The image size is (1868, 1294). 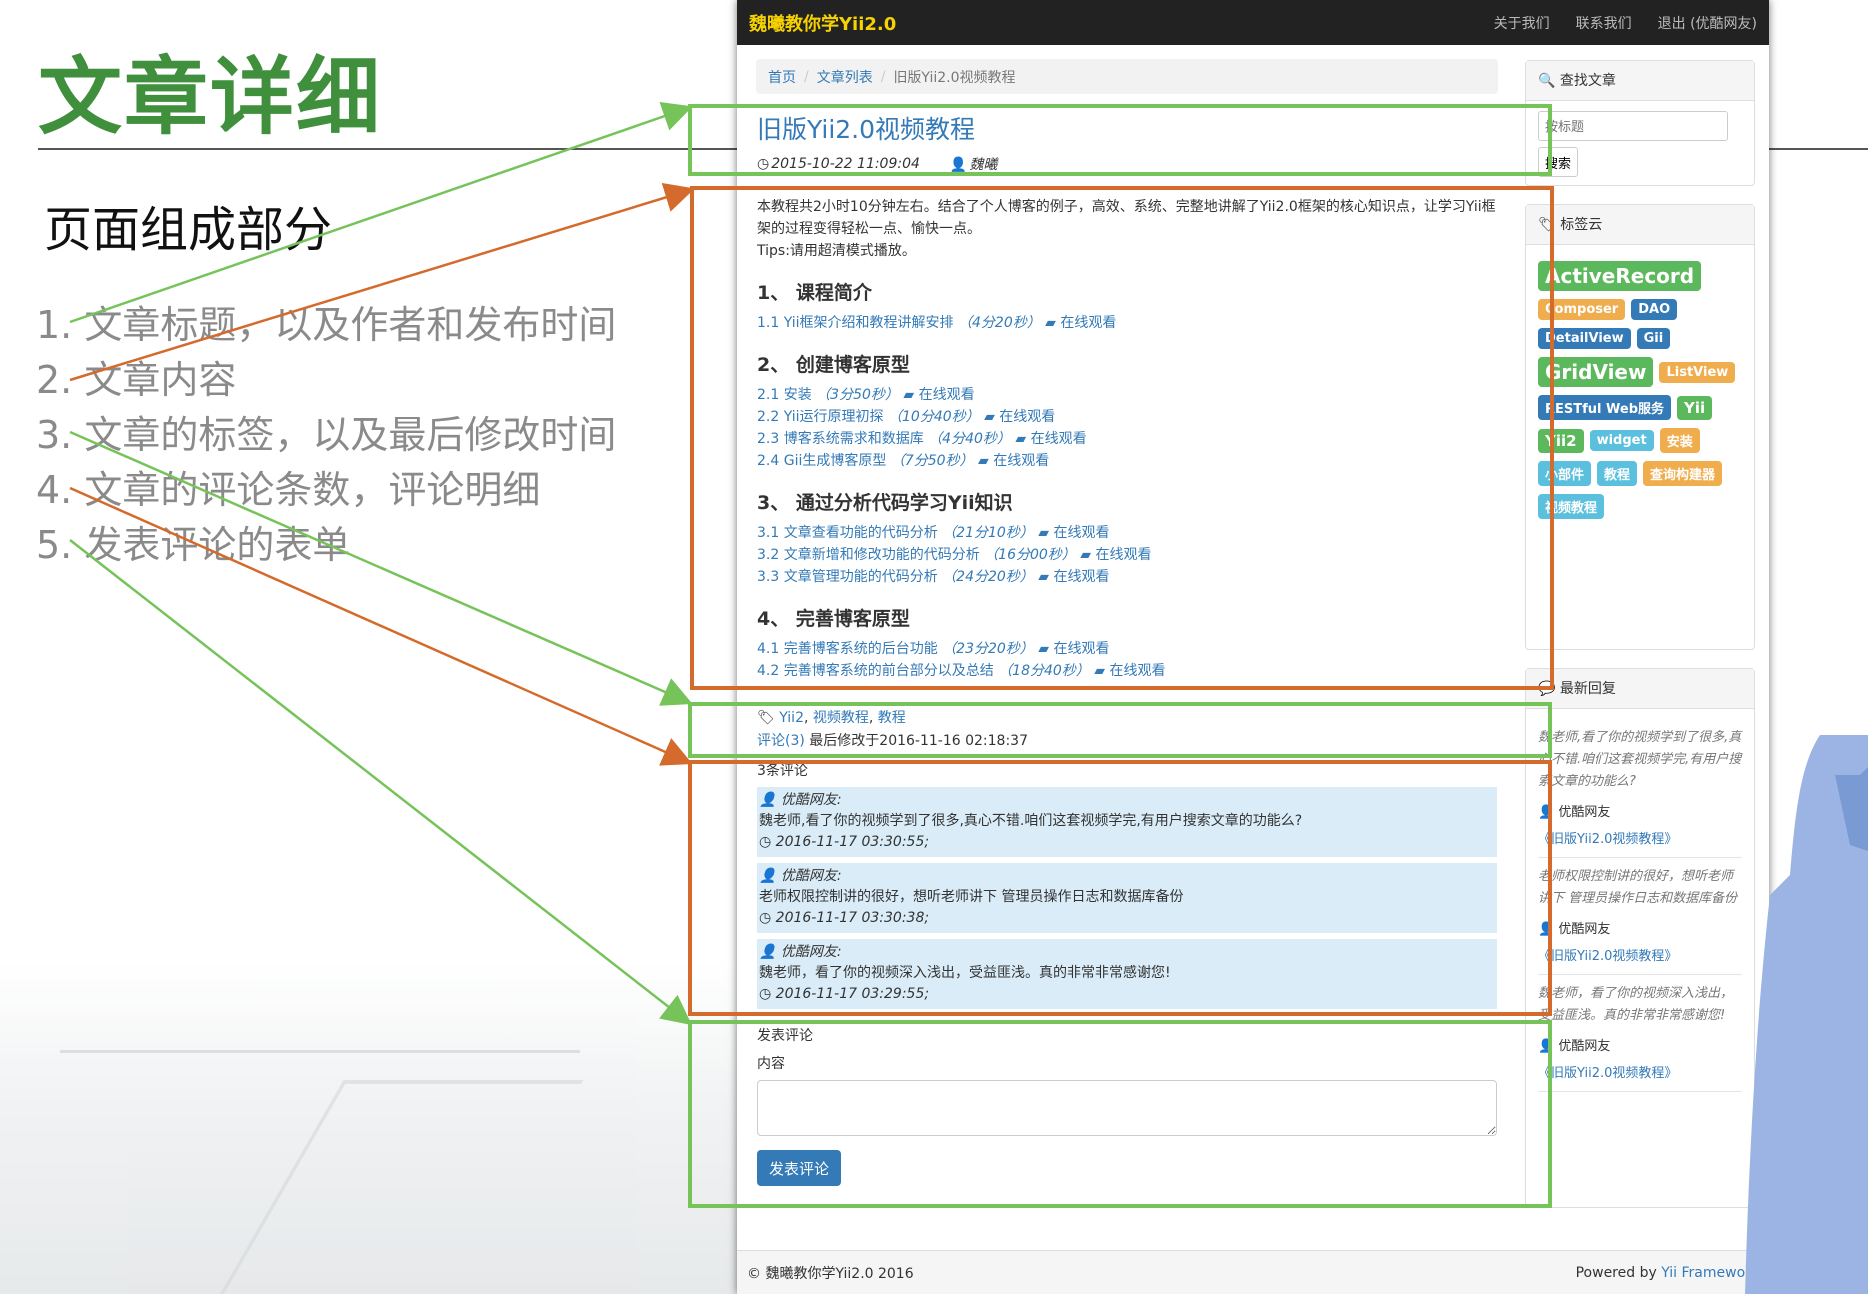 I want to click on nav-contact: 联系我们, so click(x=1604, y=23).